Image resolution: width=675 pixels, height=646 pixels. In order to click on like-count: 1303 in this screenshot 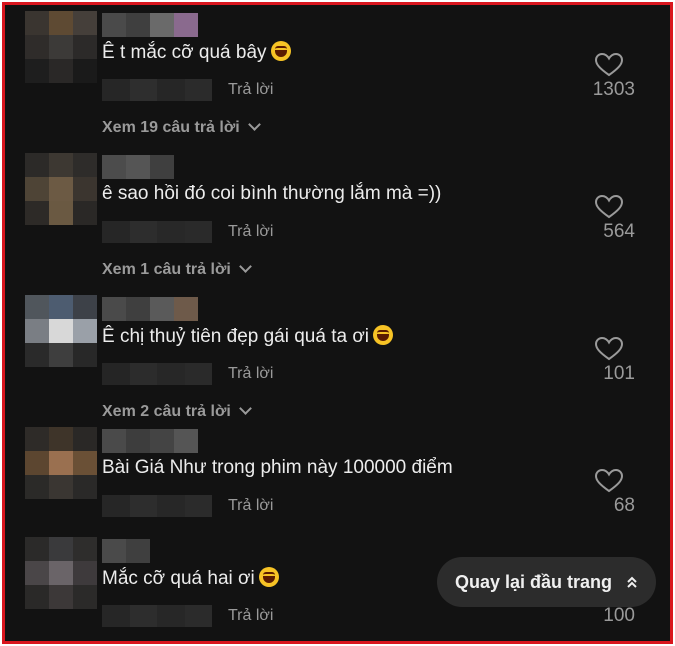, I will do `click(613, 89)`.